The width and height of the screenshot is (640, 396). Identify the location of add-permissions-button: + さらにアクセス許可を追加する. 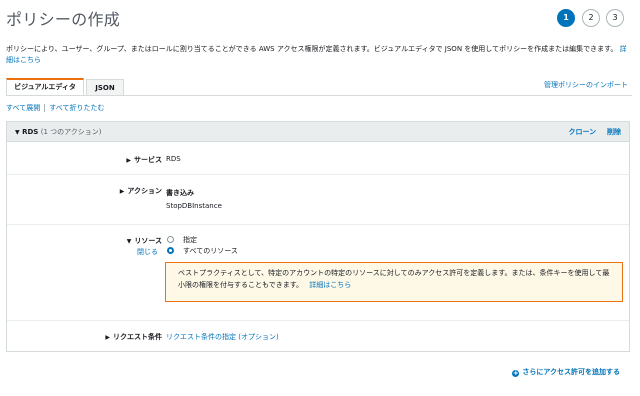
(566, 372).